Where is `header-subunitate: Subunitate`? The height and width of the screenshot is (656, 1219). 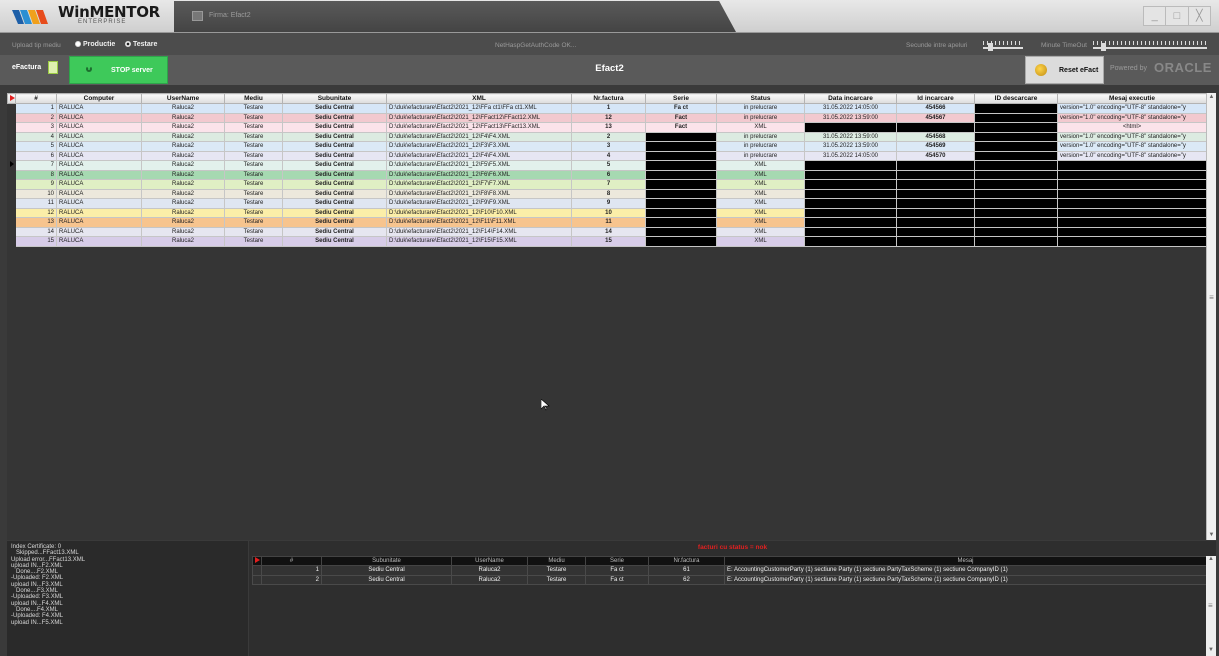
header-subunitate: Subunitate is located at coordinates (334, 98).